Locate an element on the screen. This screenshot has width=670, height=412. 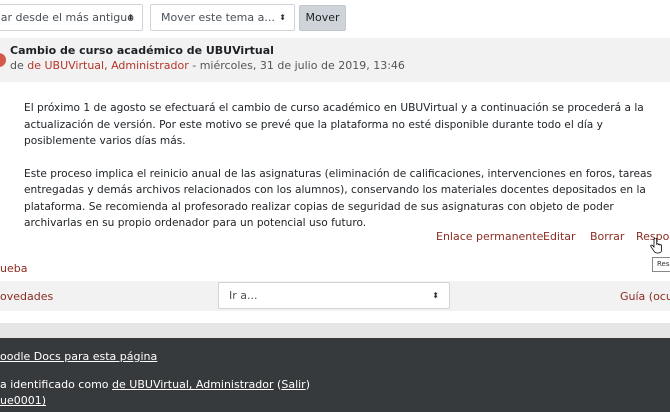
logout-paren-close: ) is located at coordinates (307, 384).